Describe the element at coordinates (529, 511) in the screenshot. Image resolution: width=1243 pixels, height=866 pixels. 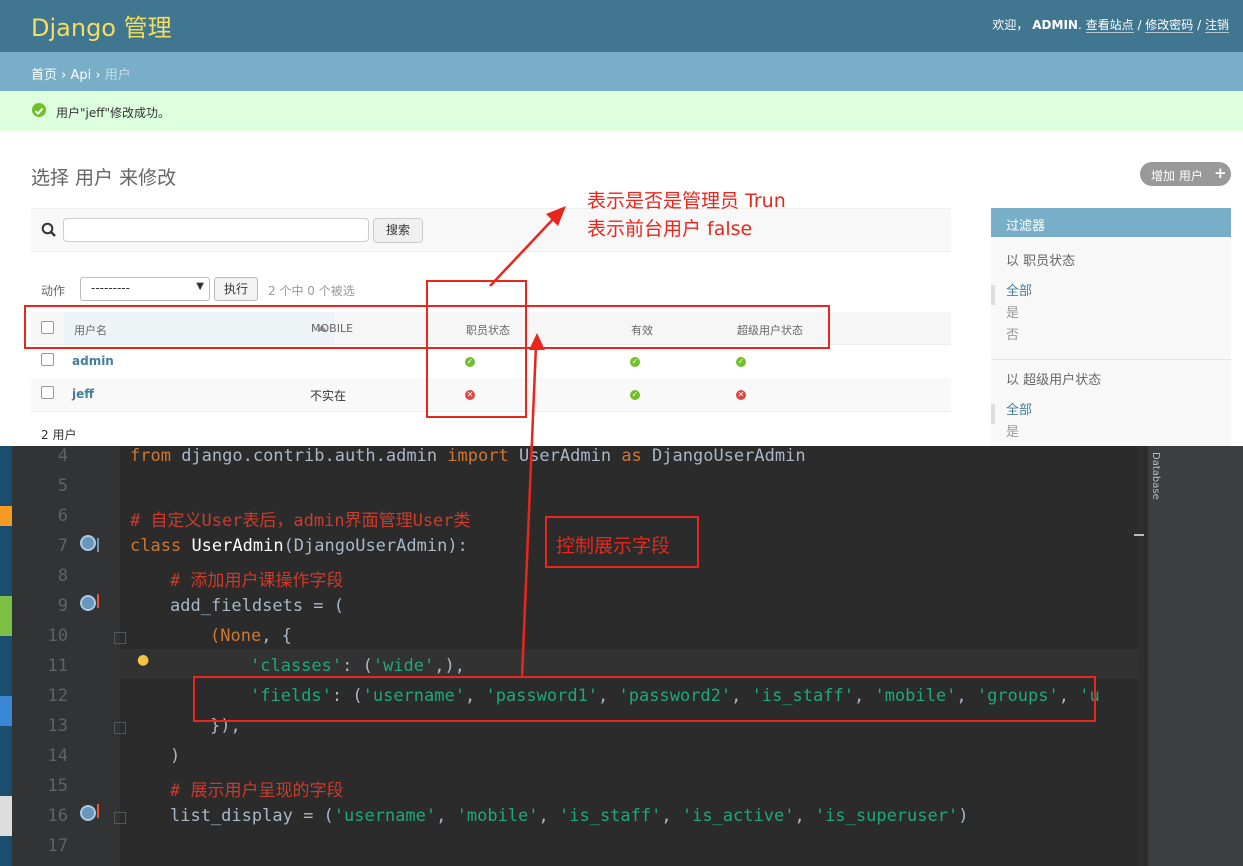
I see `arrow-to-header` at that location.